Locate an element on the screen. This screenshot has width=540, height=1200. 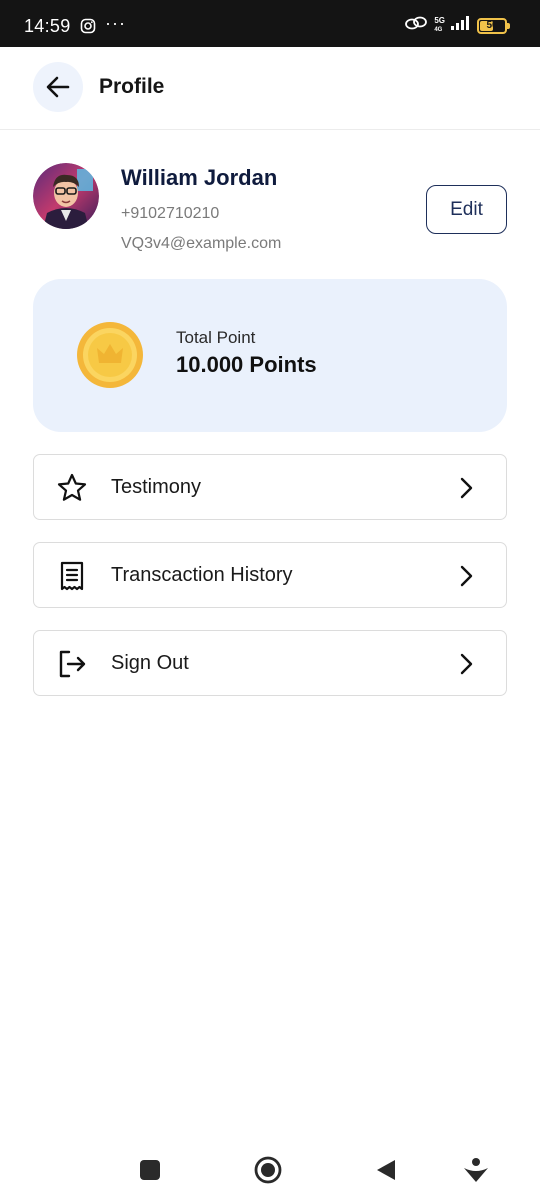
page-title: Profile is located at coordinates (132, 86).